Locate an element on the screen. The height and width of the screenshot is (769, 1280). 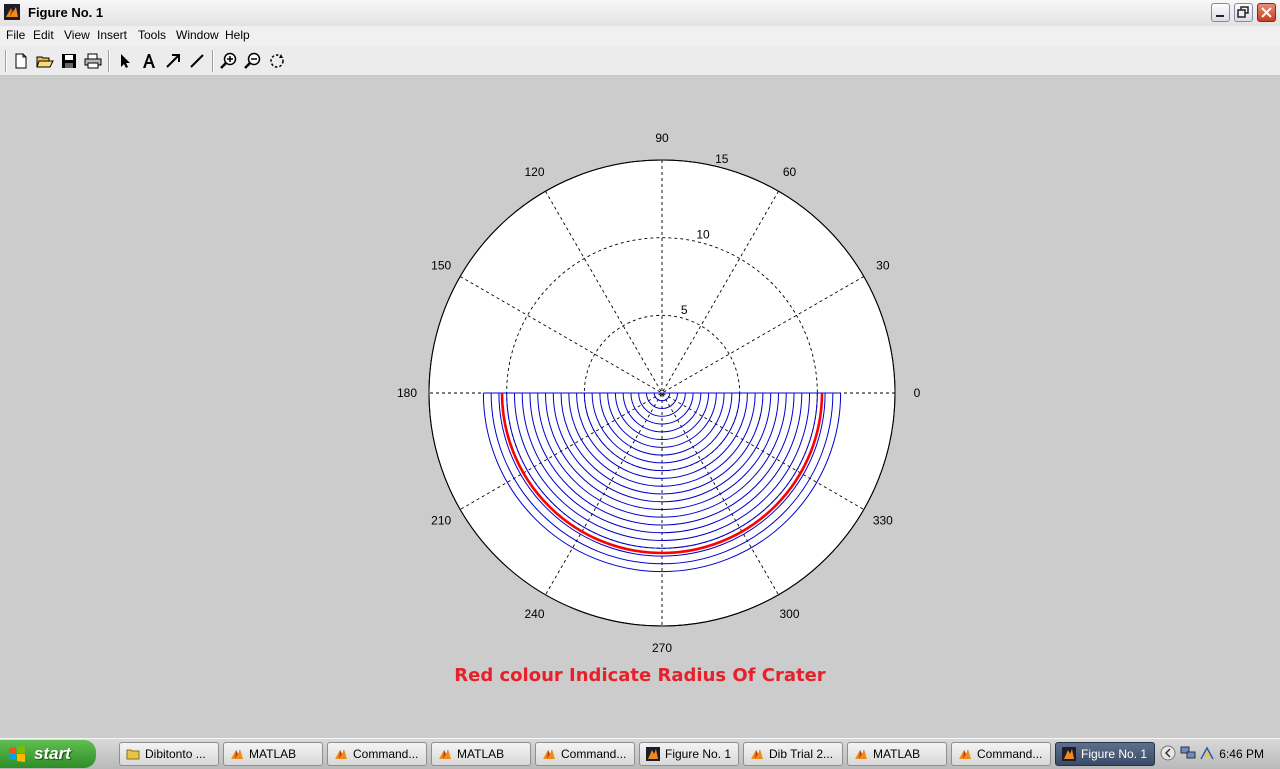
angle-tick-label: 270 is located at coordinates (662, 648).